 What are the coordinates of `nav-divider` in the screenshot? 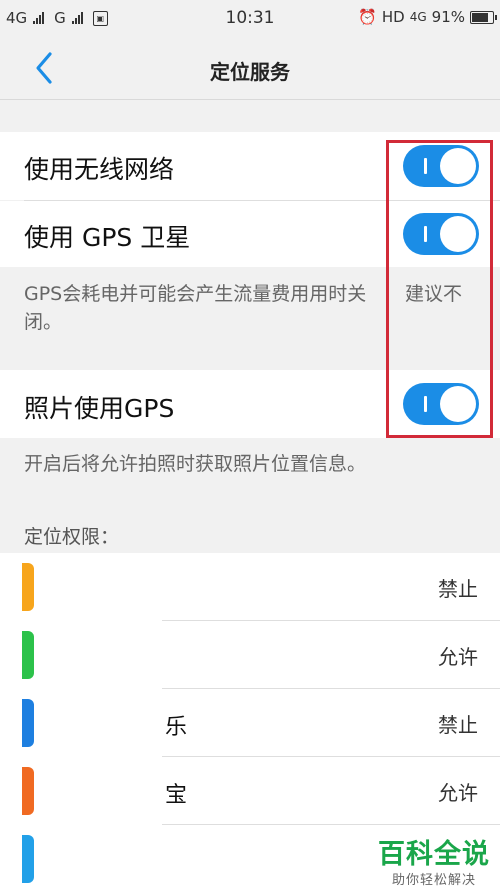 It's located at (250, 99).